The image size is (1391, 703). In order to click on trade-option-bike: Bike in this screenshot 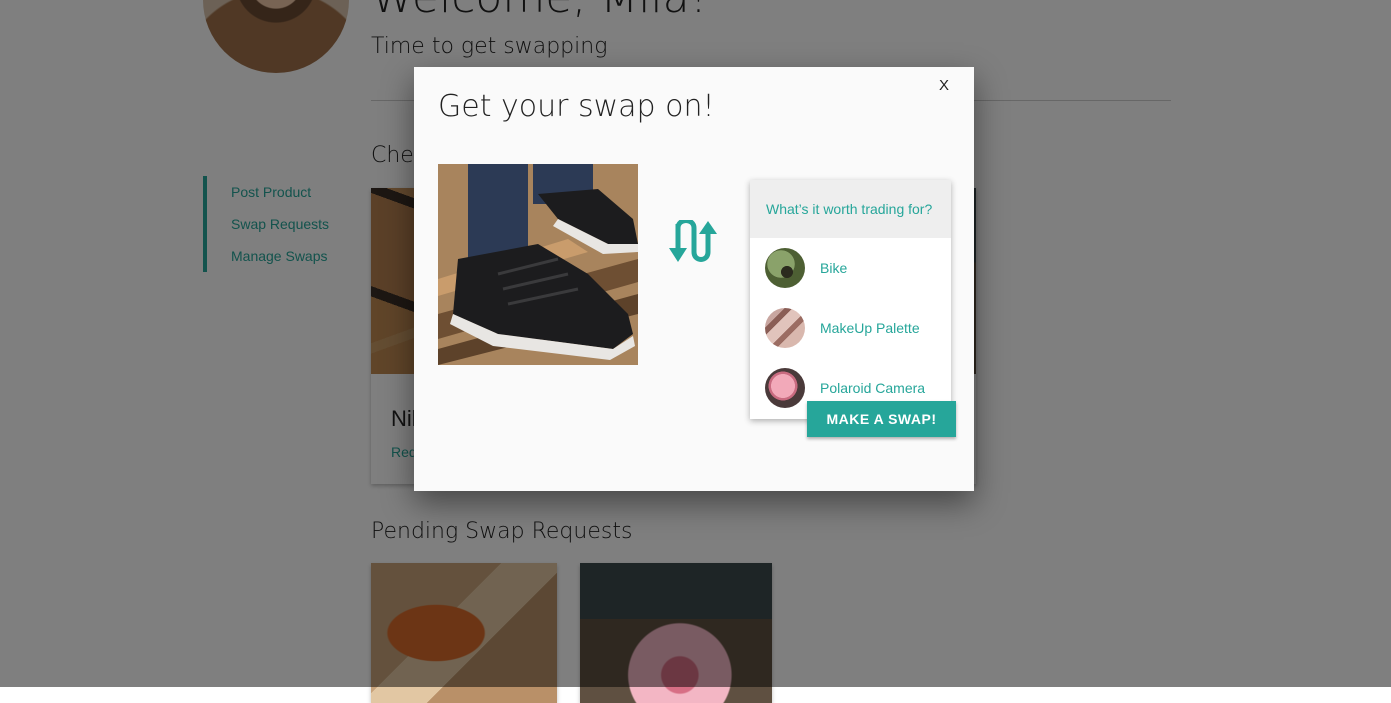, I will do `click(850, 268)`.